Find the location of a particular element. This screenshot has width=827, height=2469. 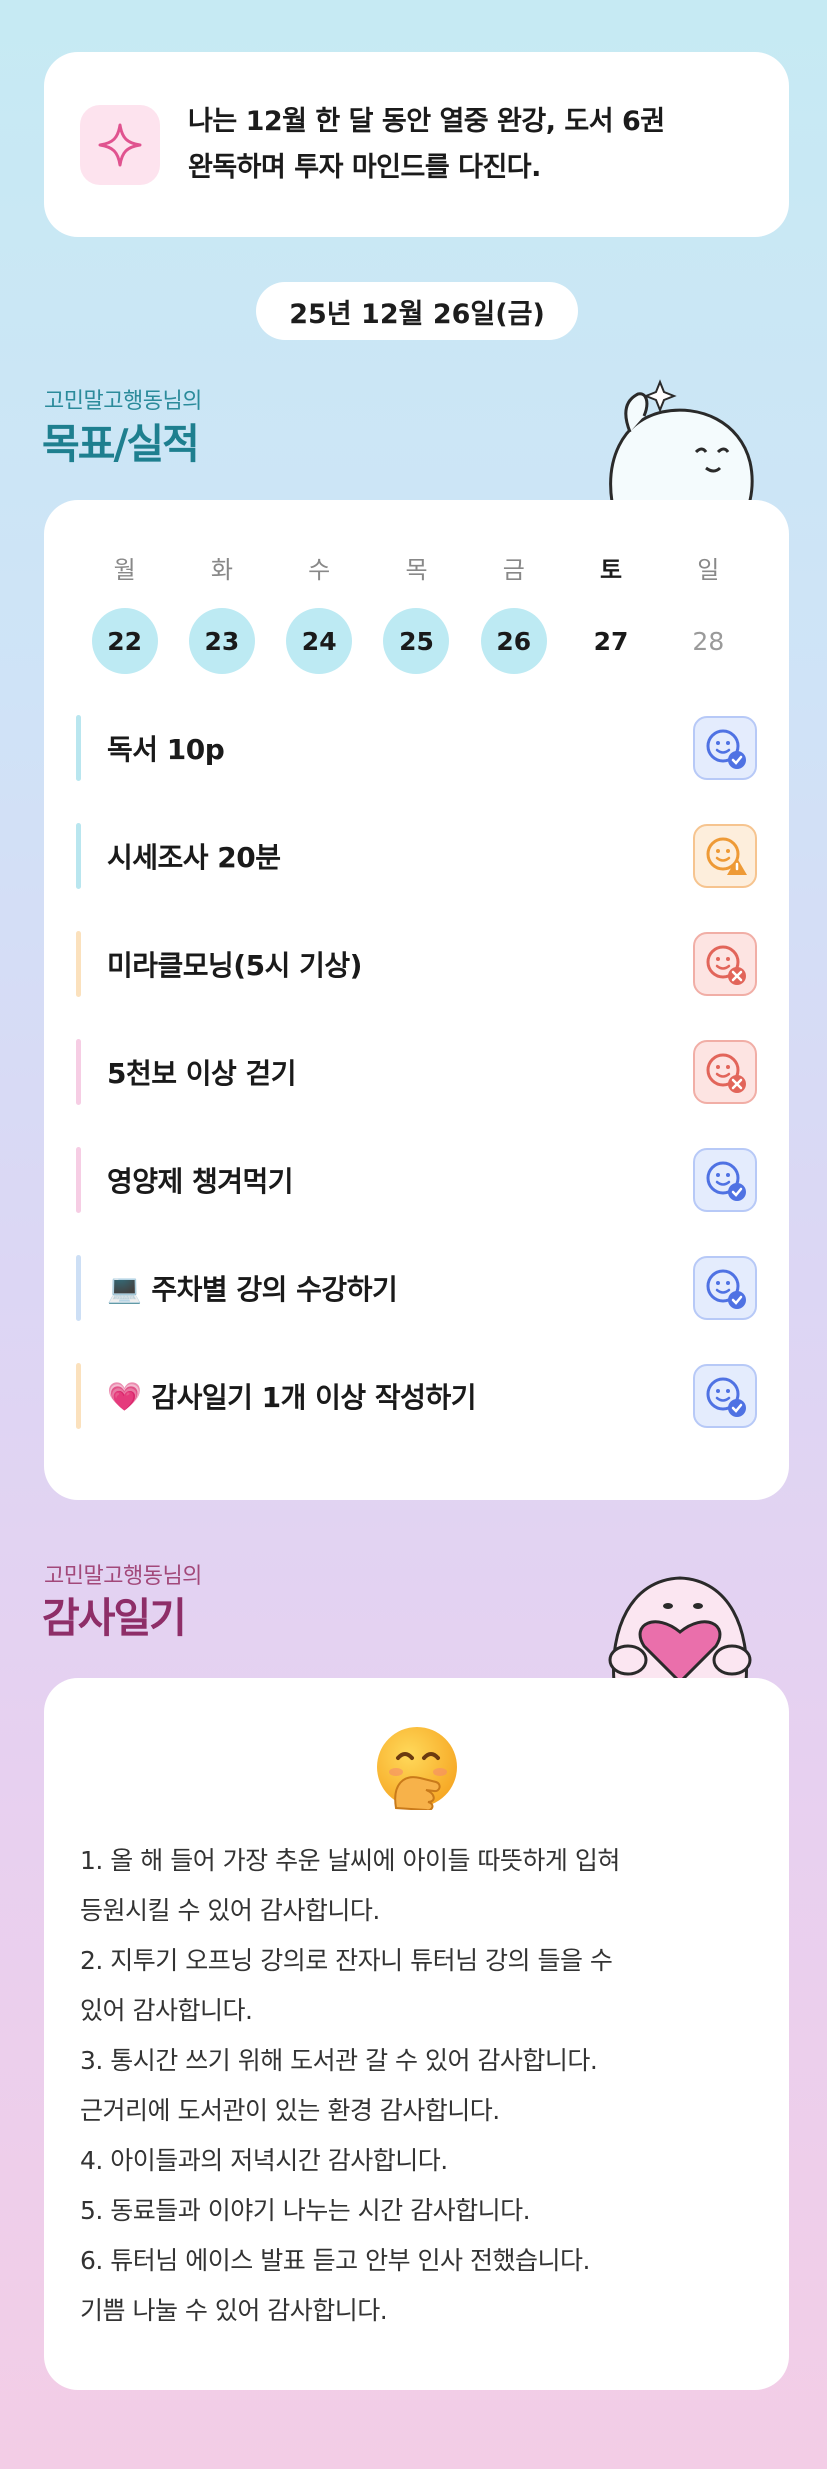

weekday-sun: 일 is located at coordinates (708, 569).